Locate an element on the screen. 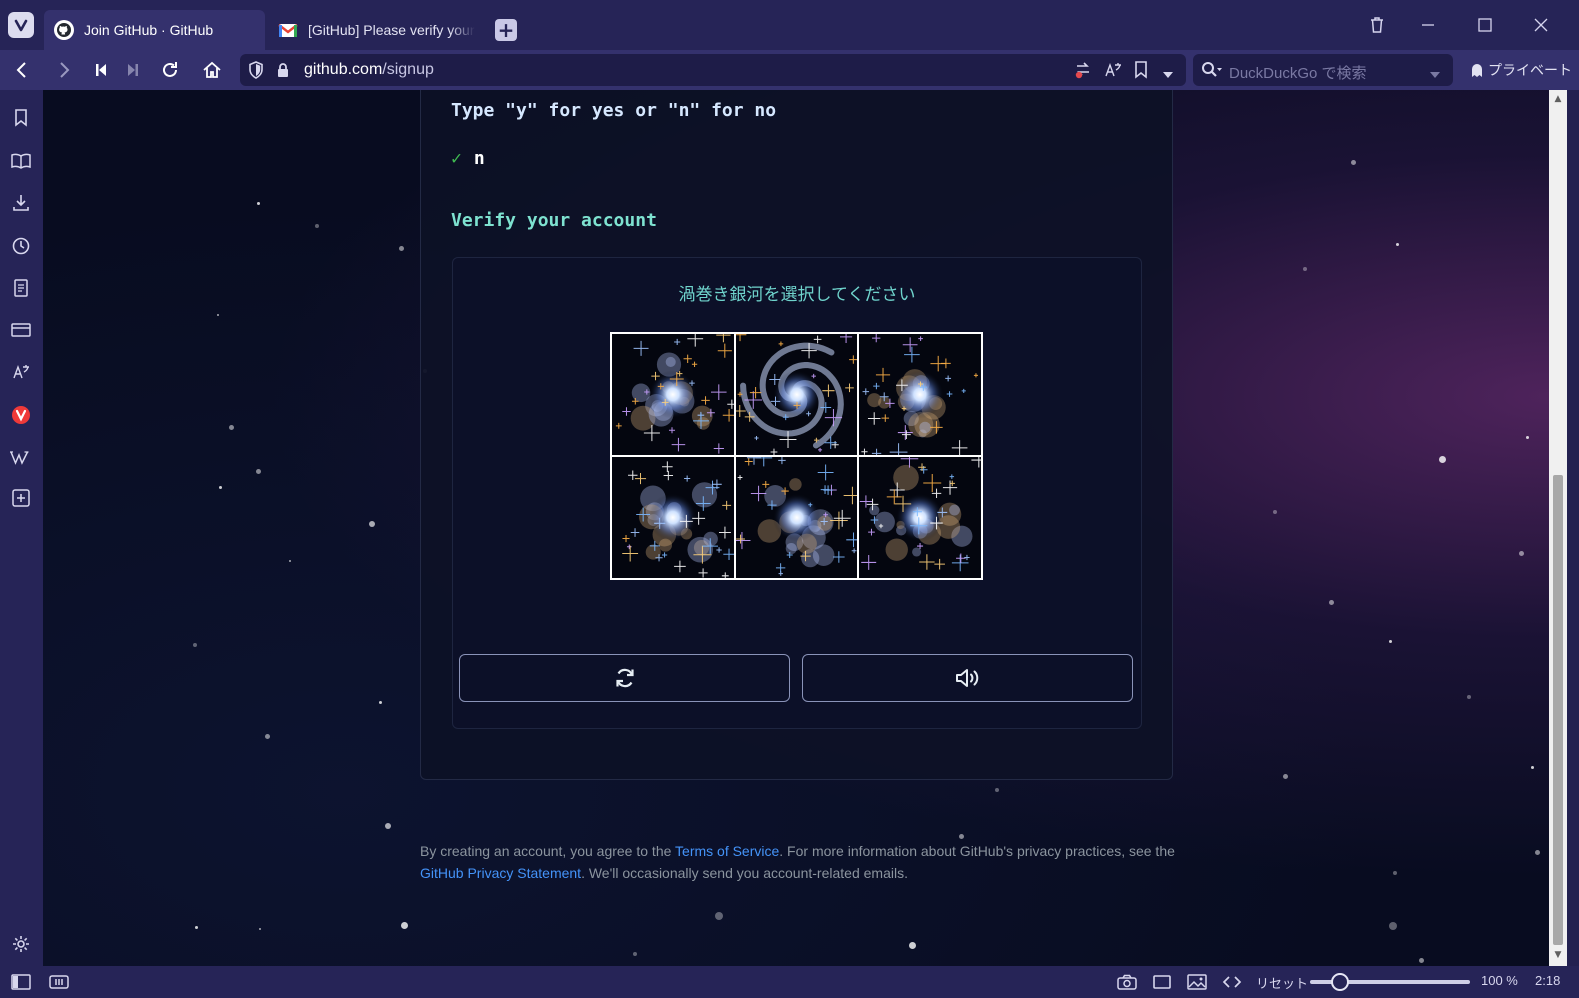 Image resolution: width=1579 pixels, height=998 pixels. url-path: /signup is located at coordinates (408, 69).